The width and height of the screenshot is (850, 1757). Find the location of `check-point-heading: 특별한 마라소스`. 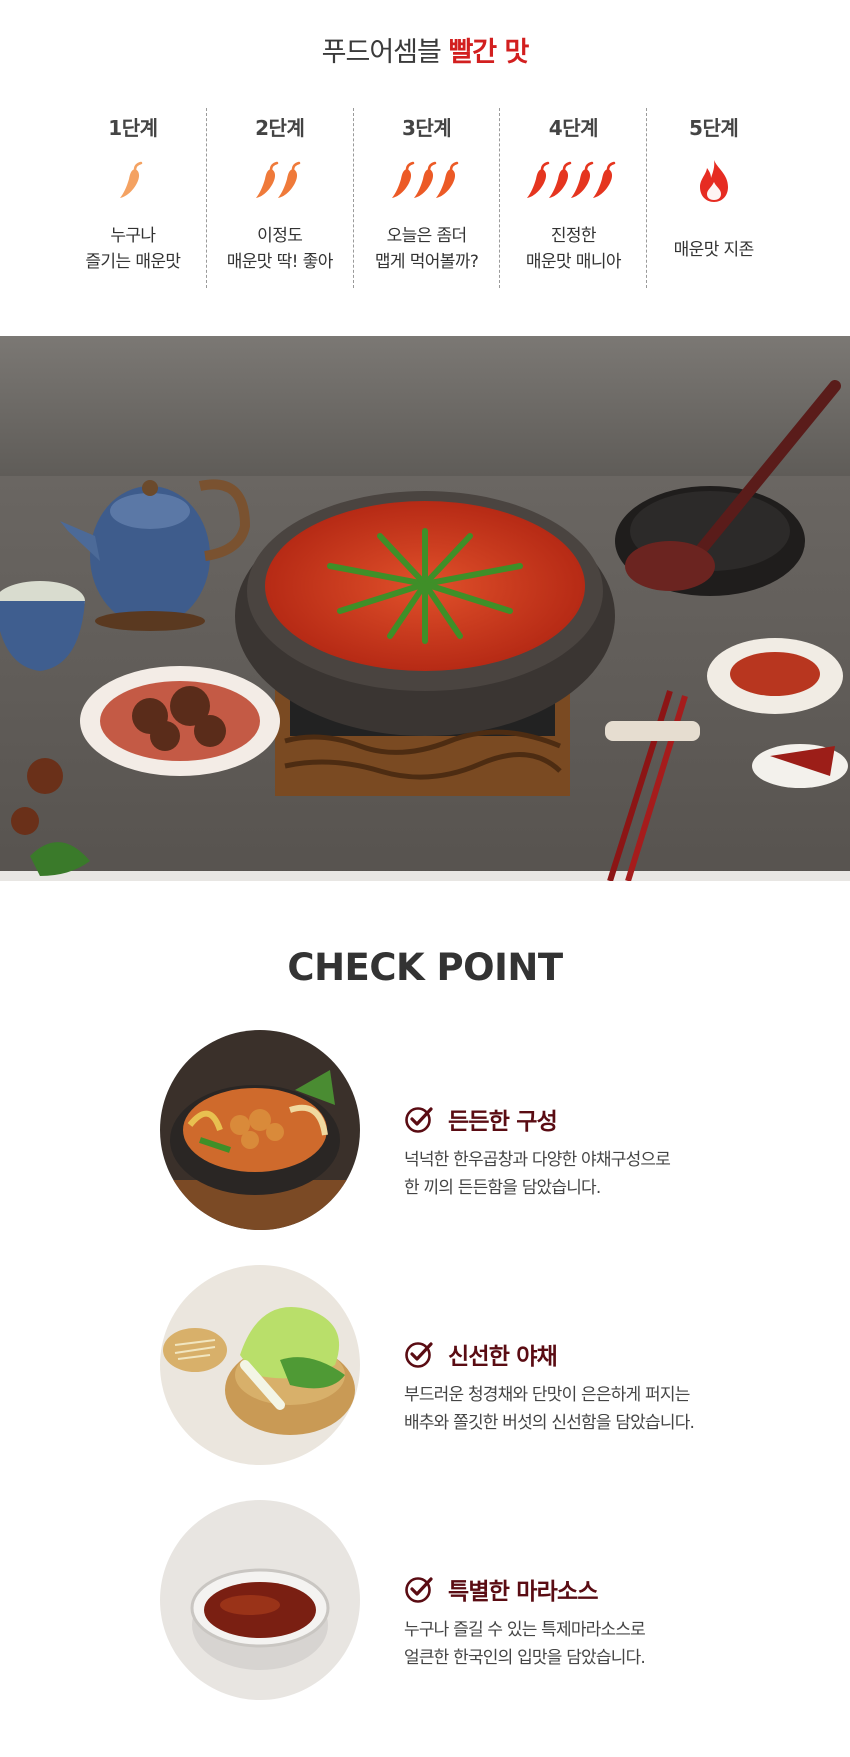

check-point-heading: 특별한 마라소스 is located at coordinates (604, 1589).